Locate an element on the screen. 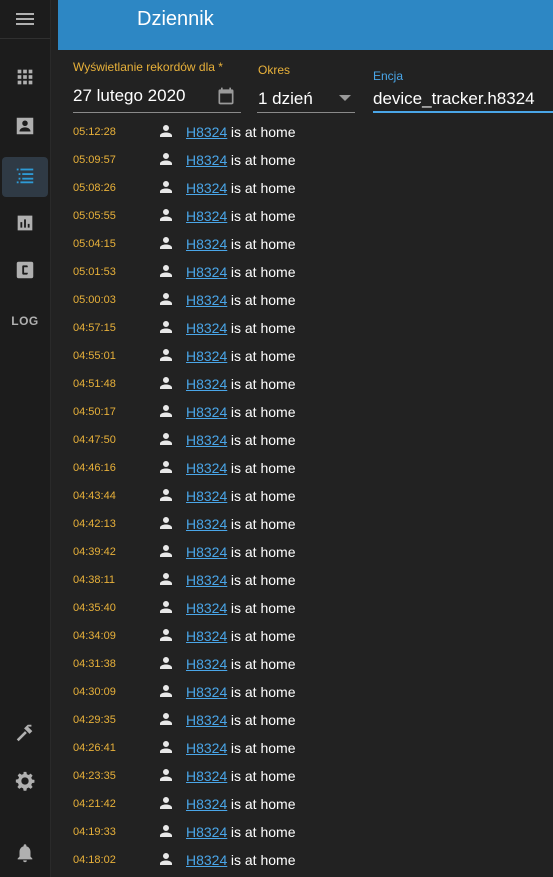 The height and width of the screenshot is (877, 553). logbook-entry: 04:43:44 H8324 is at home is located at coordinates (276, 496).